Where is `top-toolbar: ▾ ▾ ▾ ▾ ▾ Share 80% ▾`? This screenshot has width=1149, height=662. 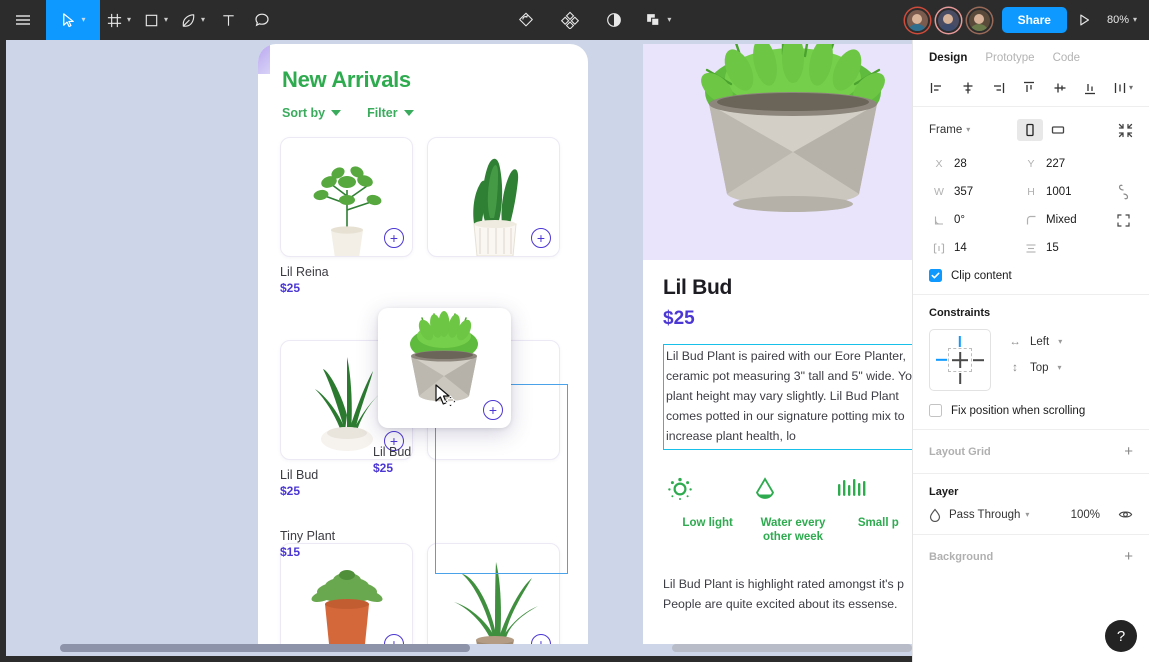 top-toolbar: ▾ ▾ ▾ ▾ ▾ Share 80% ▾ is located at coordinates (574, 20).